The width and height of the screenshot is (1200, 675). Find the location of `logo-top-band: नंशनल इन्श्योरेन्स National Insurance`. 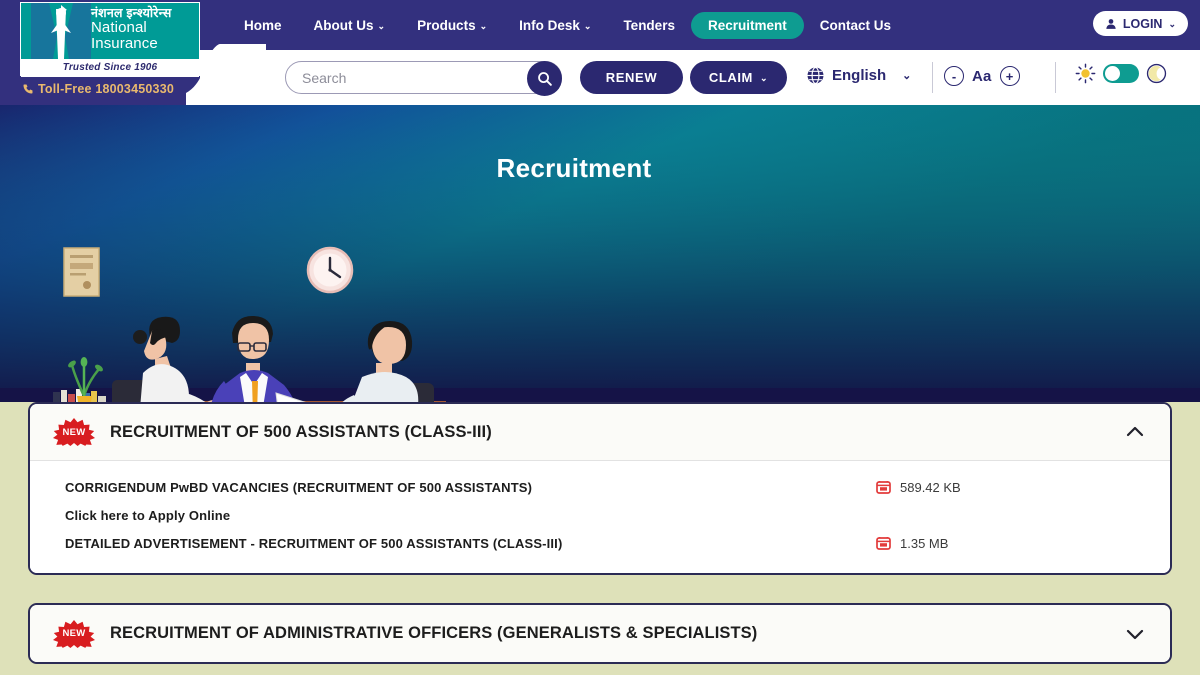

logo-top-band: नंशनल इन्श्योरेन्स National Insurance is located at coordinates (110, 31).